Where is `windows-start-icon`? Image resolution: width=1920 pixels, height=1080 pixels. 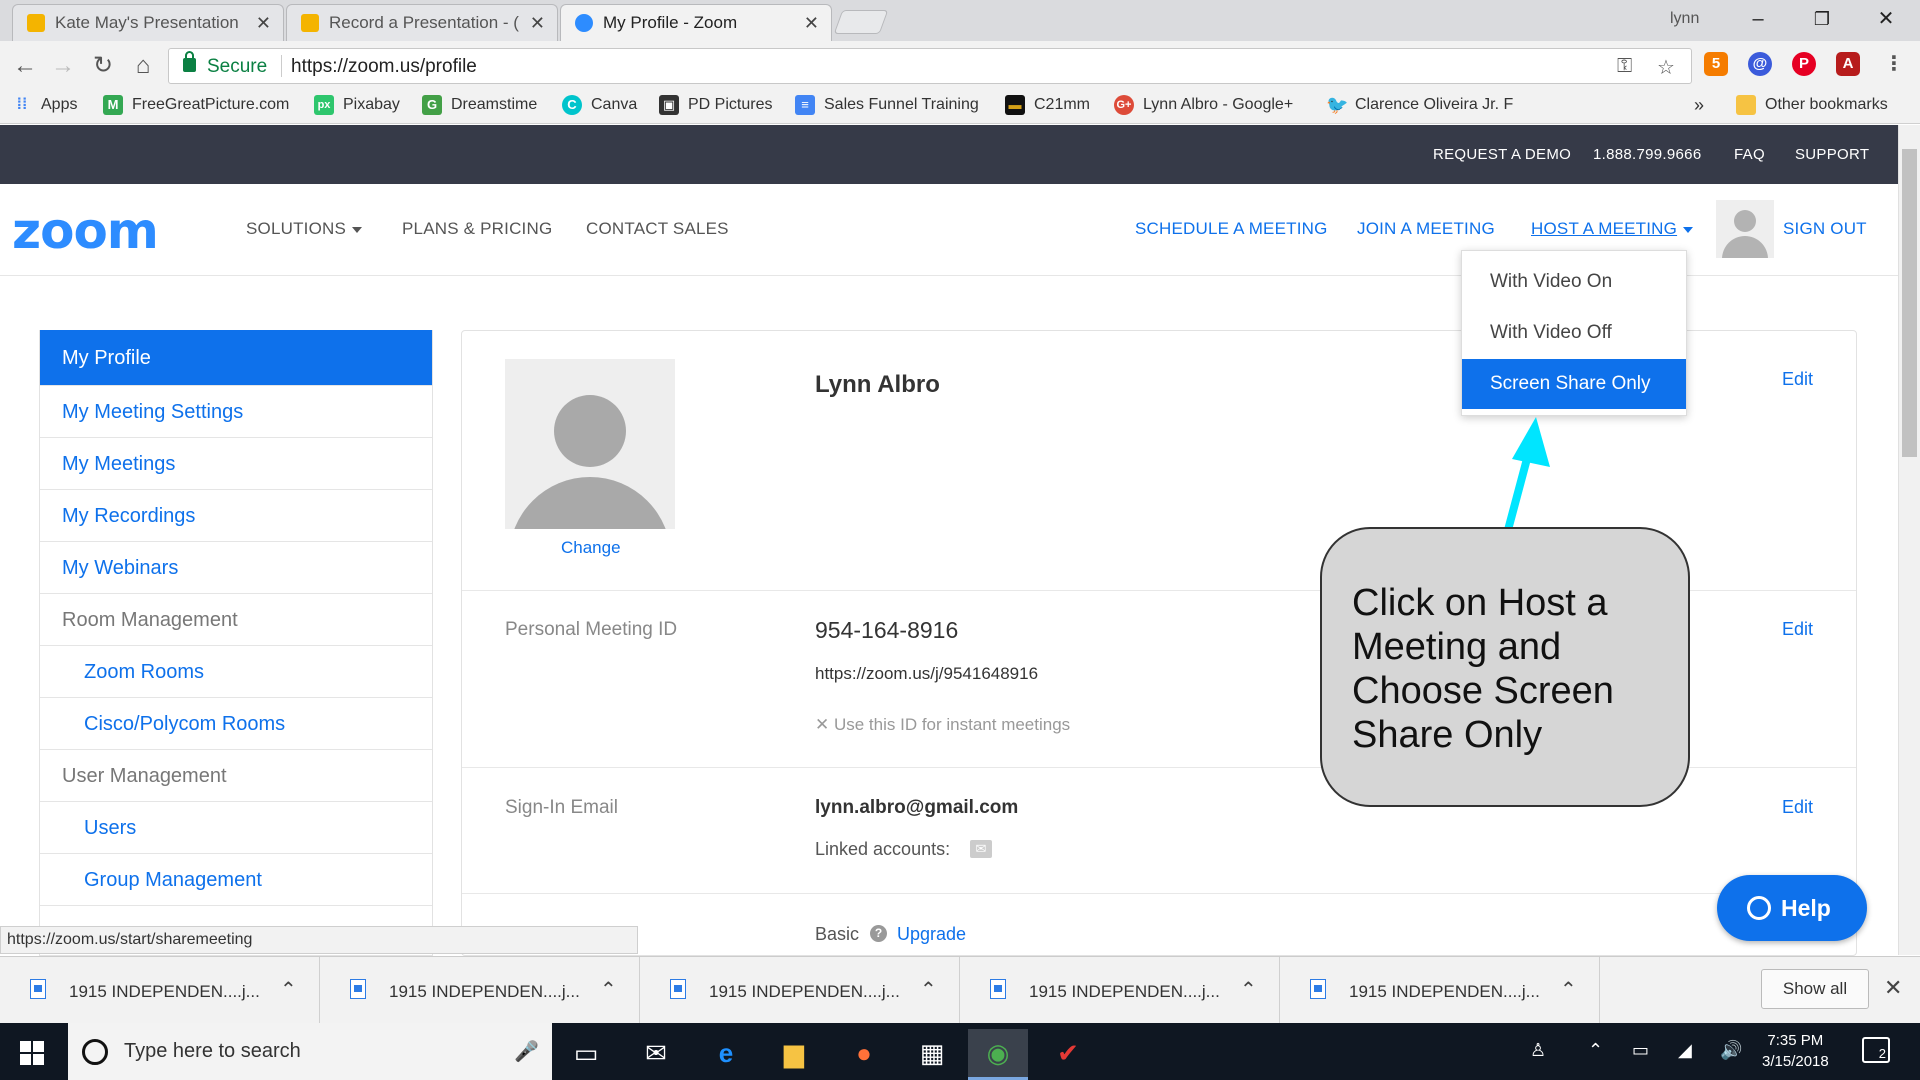 windows-start-icon is located at coordinates (32, 1053).